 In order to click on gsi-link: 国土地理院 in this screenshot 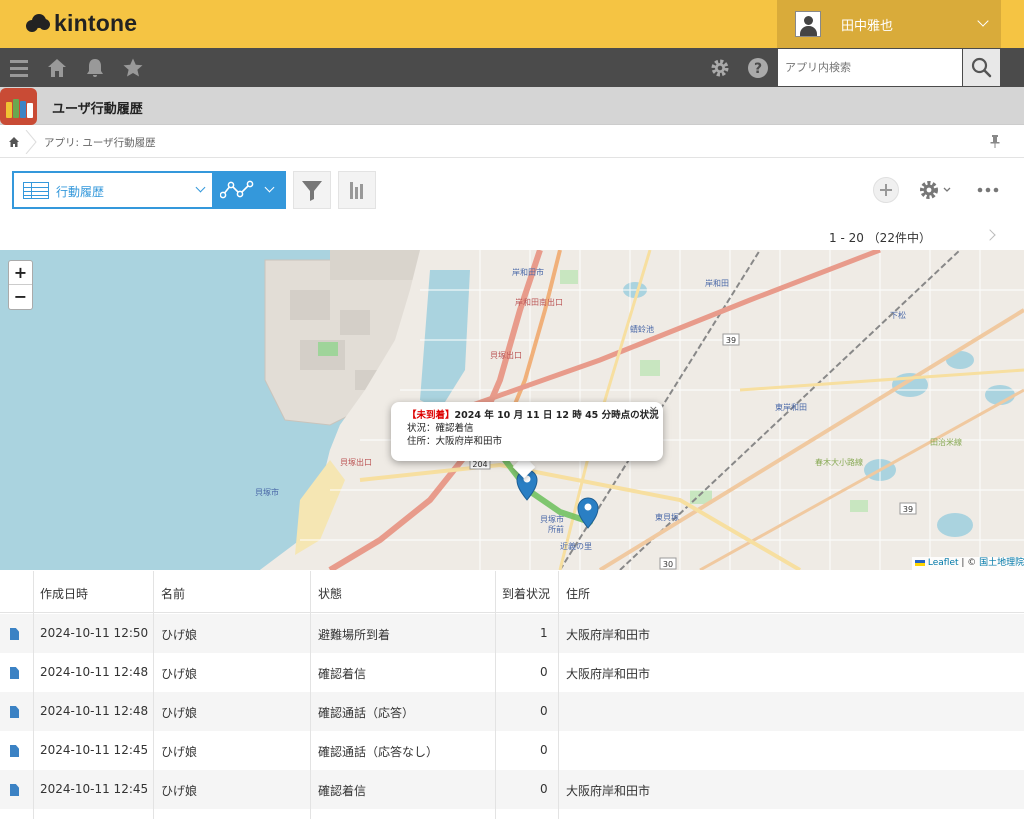, I will do `click(1001, 563)`.